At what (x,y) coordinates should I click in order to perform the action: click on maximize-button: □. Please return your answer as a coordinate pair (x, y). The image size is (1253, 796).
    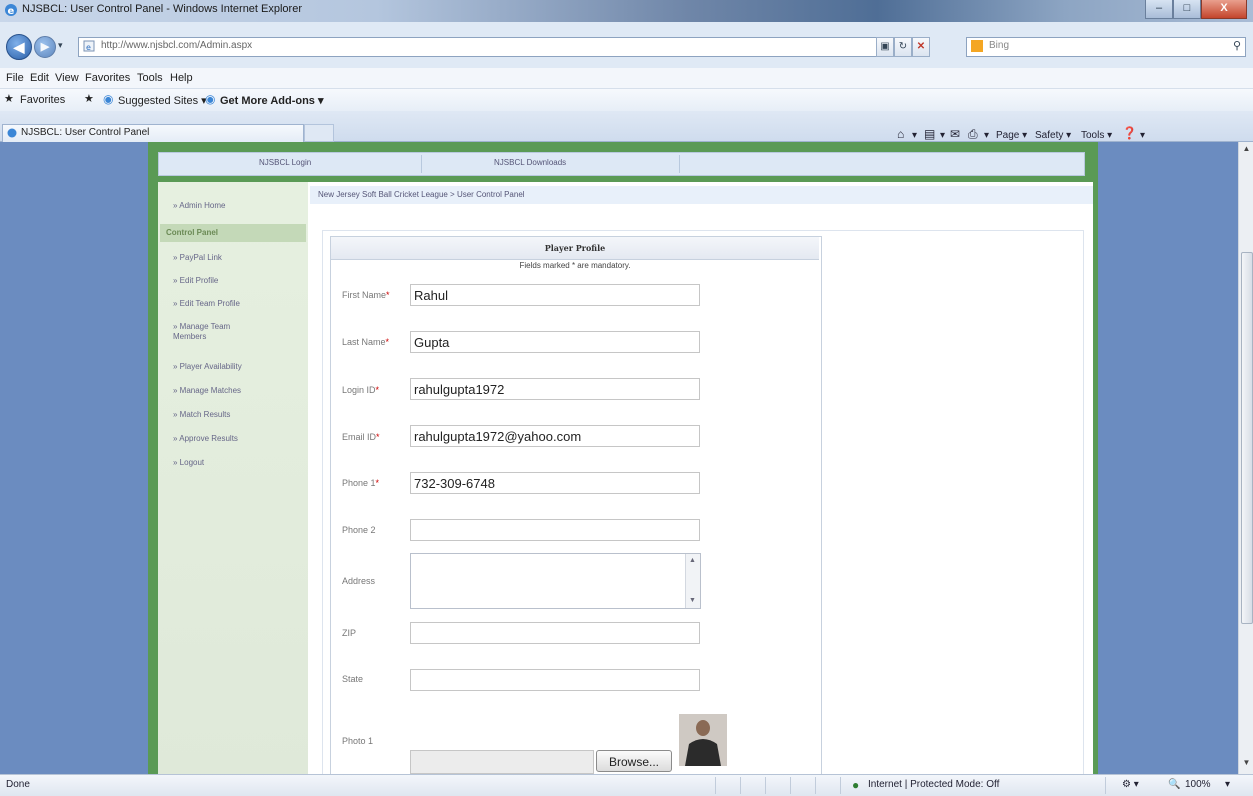
    Looking at the image, I should click on (1187, 9).